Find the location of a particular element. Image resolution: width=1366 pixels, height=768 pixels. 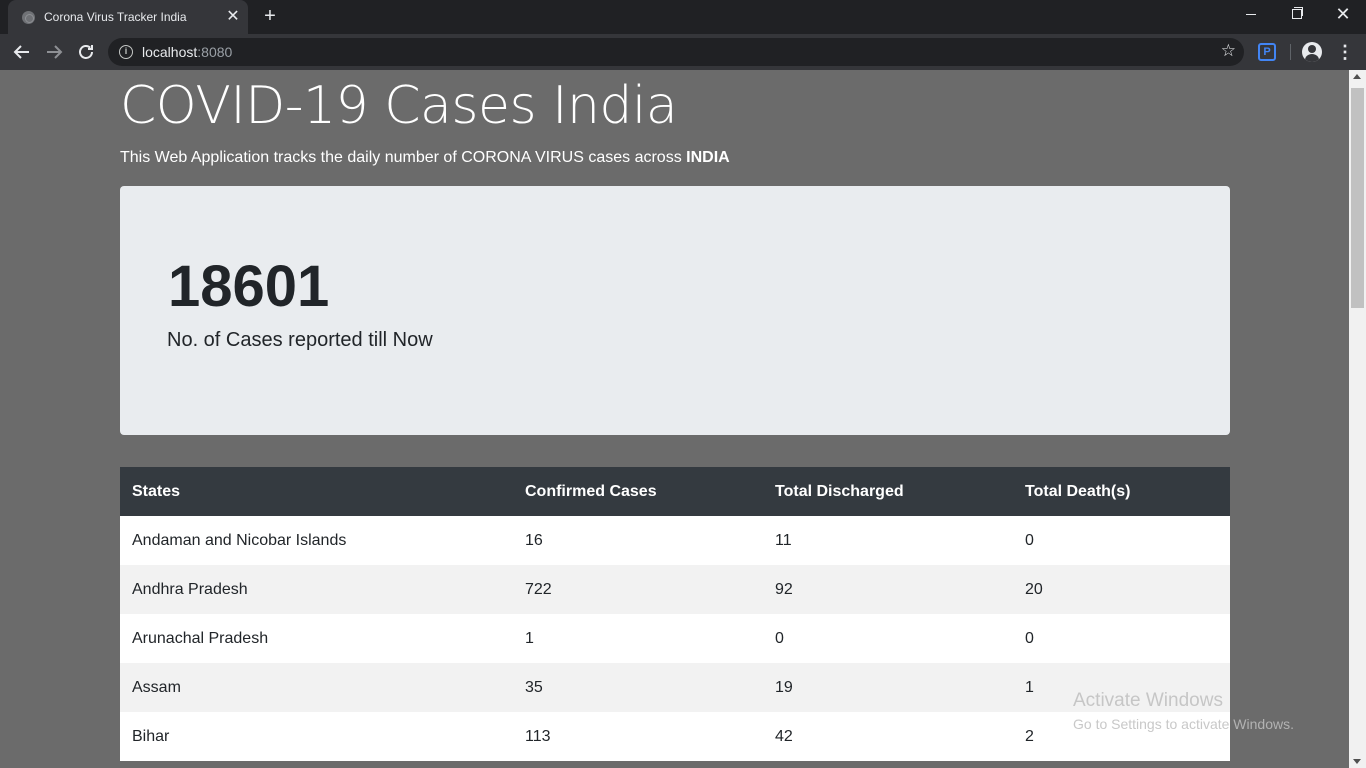

table-row: Arunachal Pradesh 1 0 0 is located at coordinates (675, 638).